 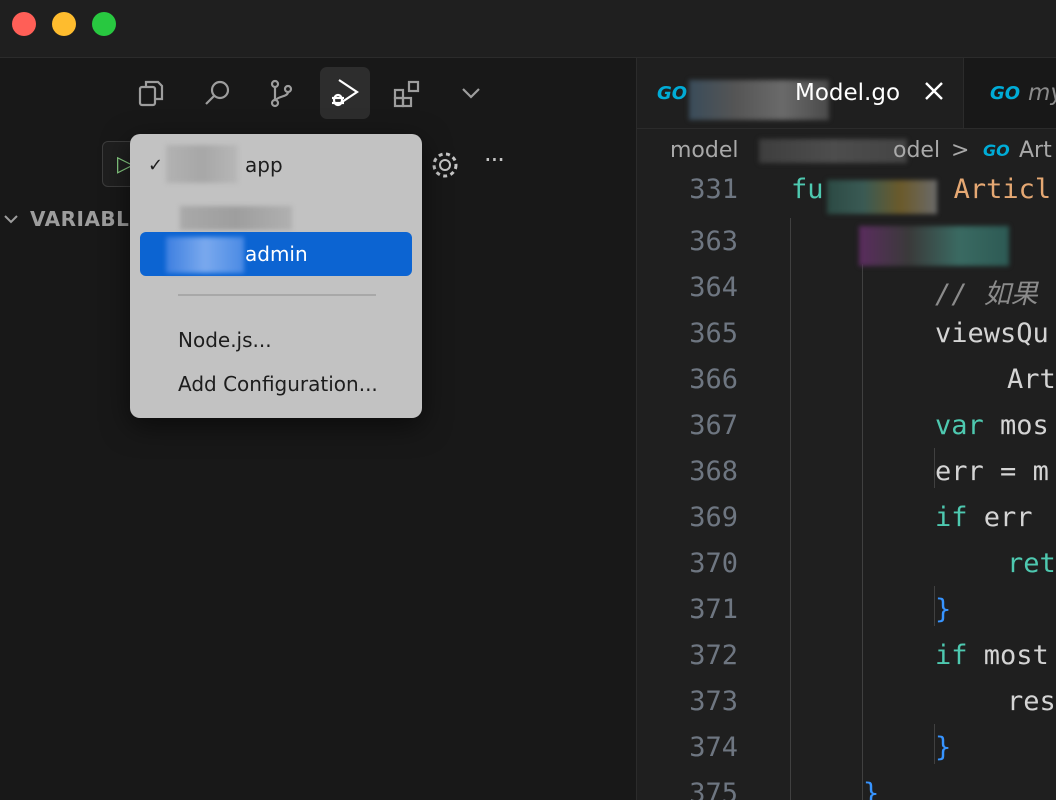 What do you see at coordinates (713, 747) in the screenshot?
I see `line-number: 374` at bounding box center [713, 747].